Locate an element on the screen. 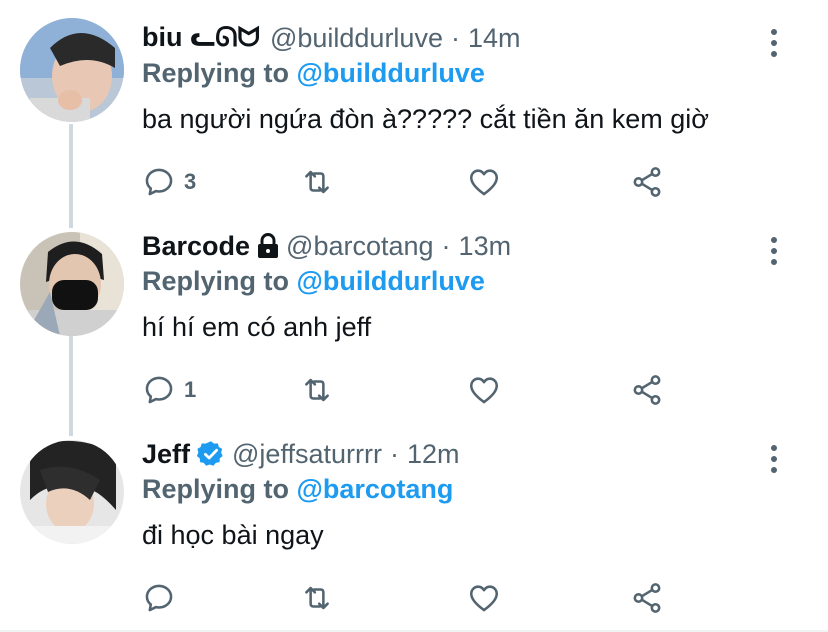 This screenshot has width=828, height=632. timestamp: 14m is located at coordinates (494, 38).